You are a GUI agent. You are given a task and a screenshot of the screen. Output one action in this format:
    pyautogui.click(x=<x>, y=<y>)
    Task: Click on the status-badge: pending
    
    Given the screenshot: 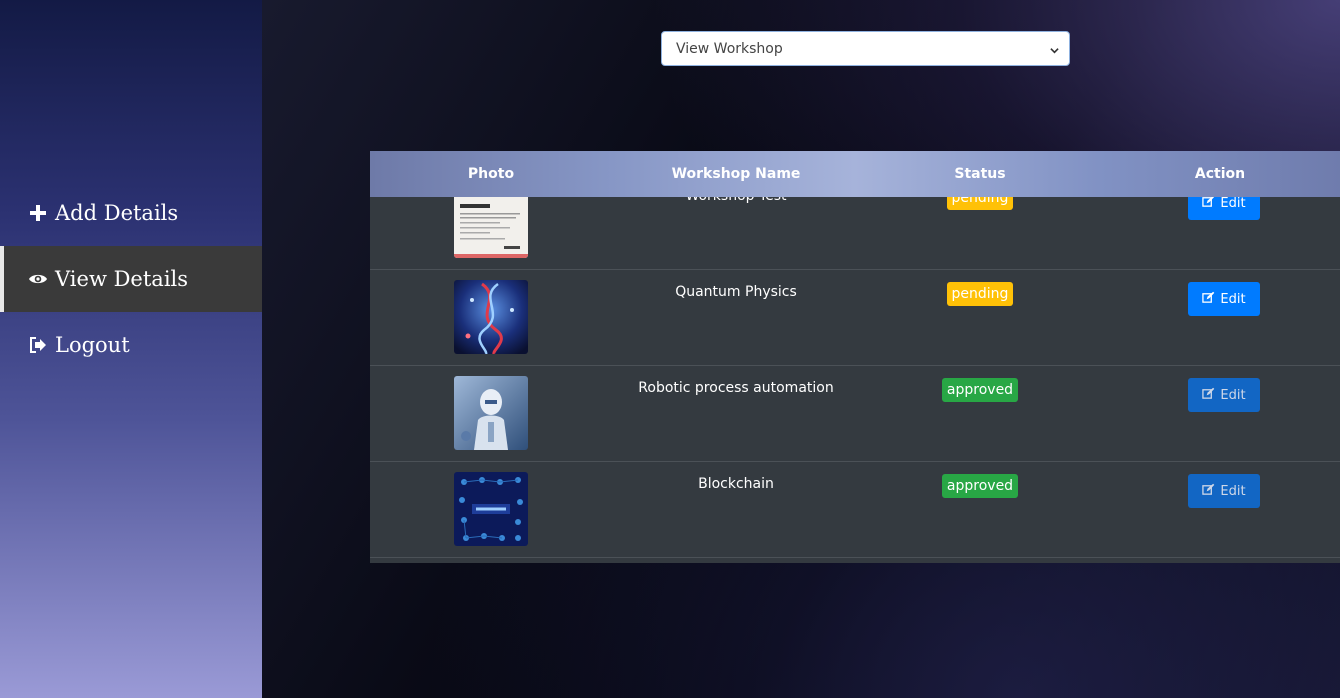 What is the action you would take?
    pyautogui.click(x=980, y=294)
    